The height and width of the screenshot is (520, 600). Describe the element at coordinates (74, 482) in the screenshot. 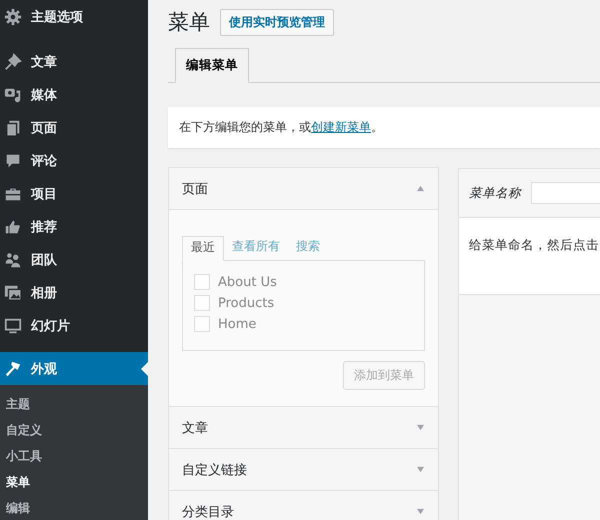

I see `submenu-item: 菜单` at that location.